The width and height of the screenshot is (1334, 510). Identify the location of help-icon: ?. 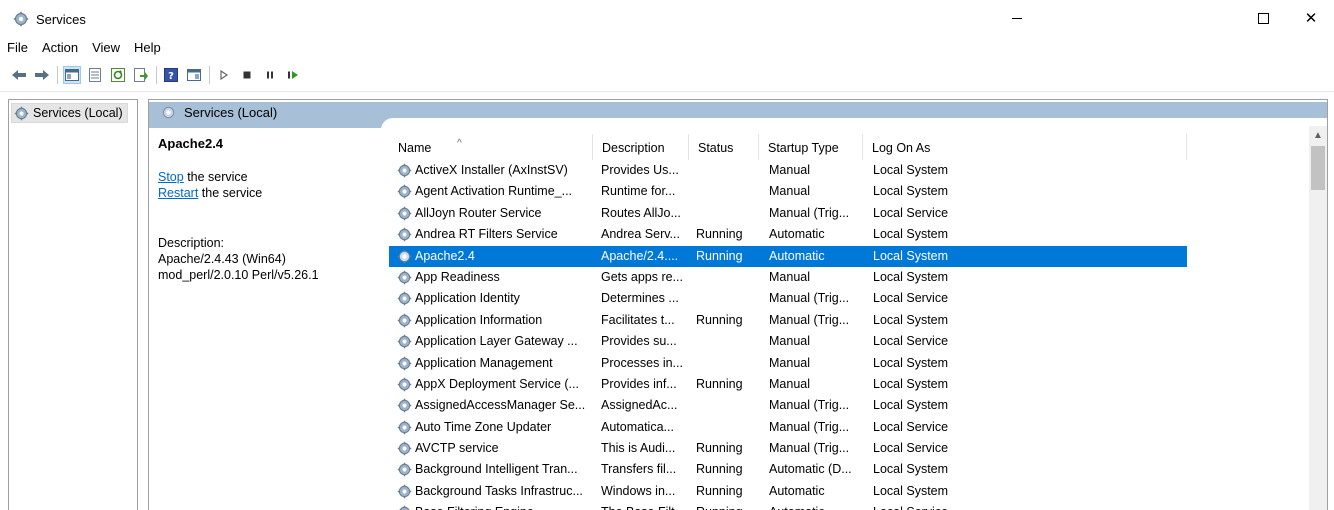
(171, 75).